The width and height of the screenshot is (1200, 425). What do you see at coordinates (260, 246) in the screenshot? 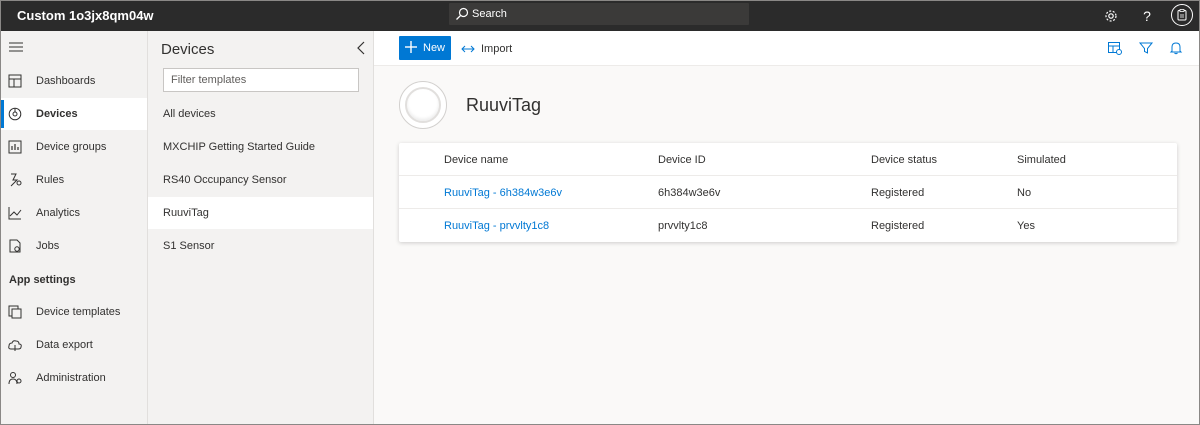
I see `template-item-s1-sensor: S1 Sensor` at bounding box center [260, 246].